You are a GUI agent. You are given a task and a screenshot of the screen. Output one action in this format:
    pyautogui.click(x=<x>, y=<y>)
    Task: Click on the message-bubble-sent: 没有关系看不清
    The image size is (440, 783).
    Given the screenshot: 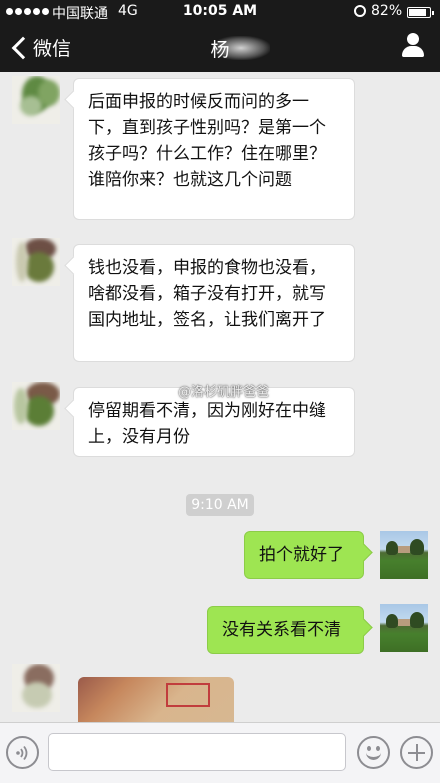 What is the action you would take?
    pyautogui.click(x=285, y=630)
    